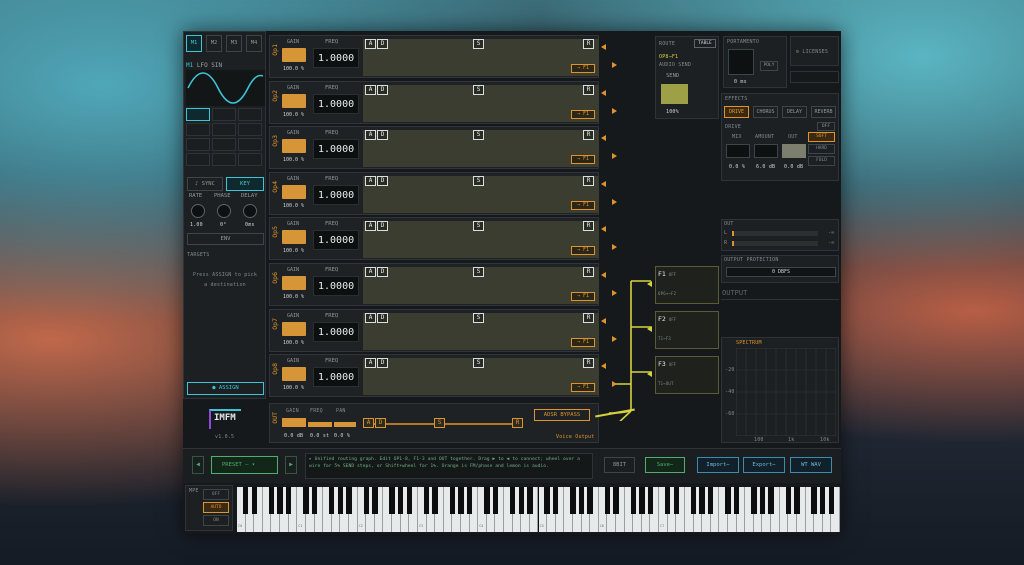  What do you see at coordinates (345, 424) in the screenshot?
I see `out-pan-slider` at bounding box center [345, 424].